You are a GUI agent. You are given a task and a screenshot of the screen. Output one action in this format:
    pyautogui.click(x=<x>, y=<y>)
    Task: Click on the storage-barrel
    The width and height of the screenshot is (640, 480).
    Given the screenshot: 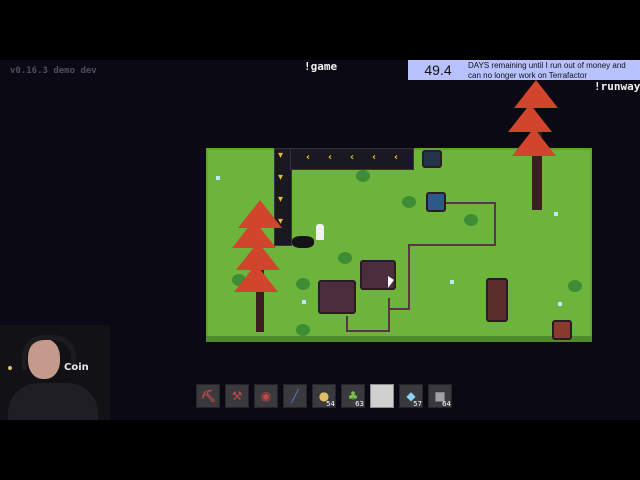 What is the action you would take?
    pyautogui.click(x=497, y=300)
    